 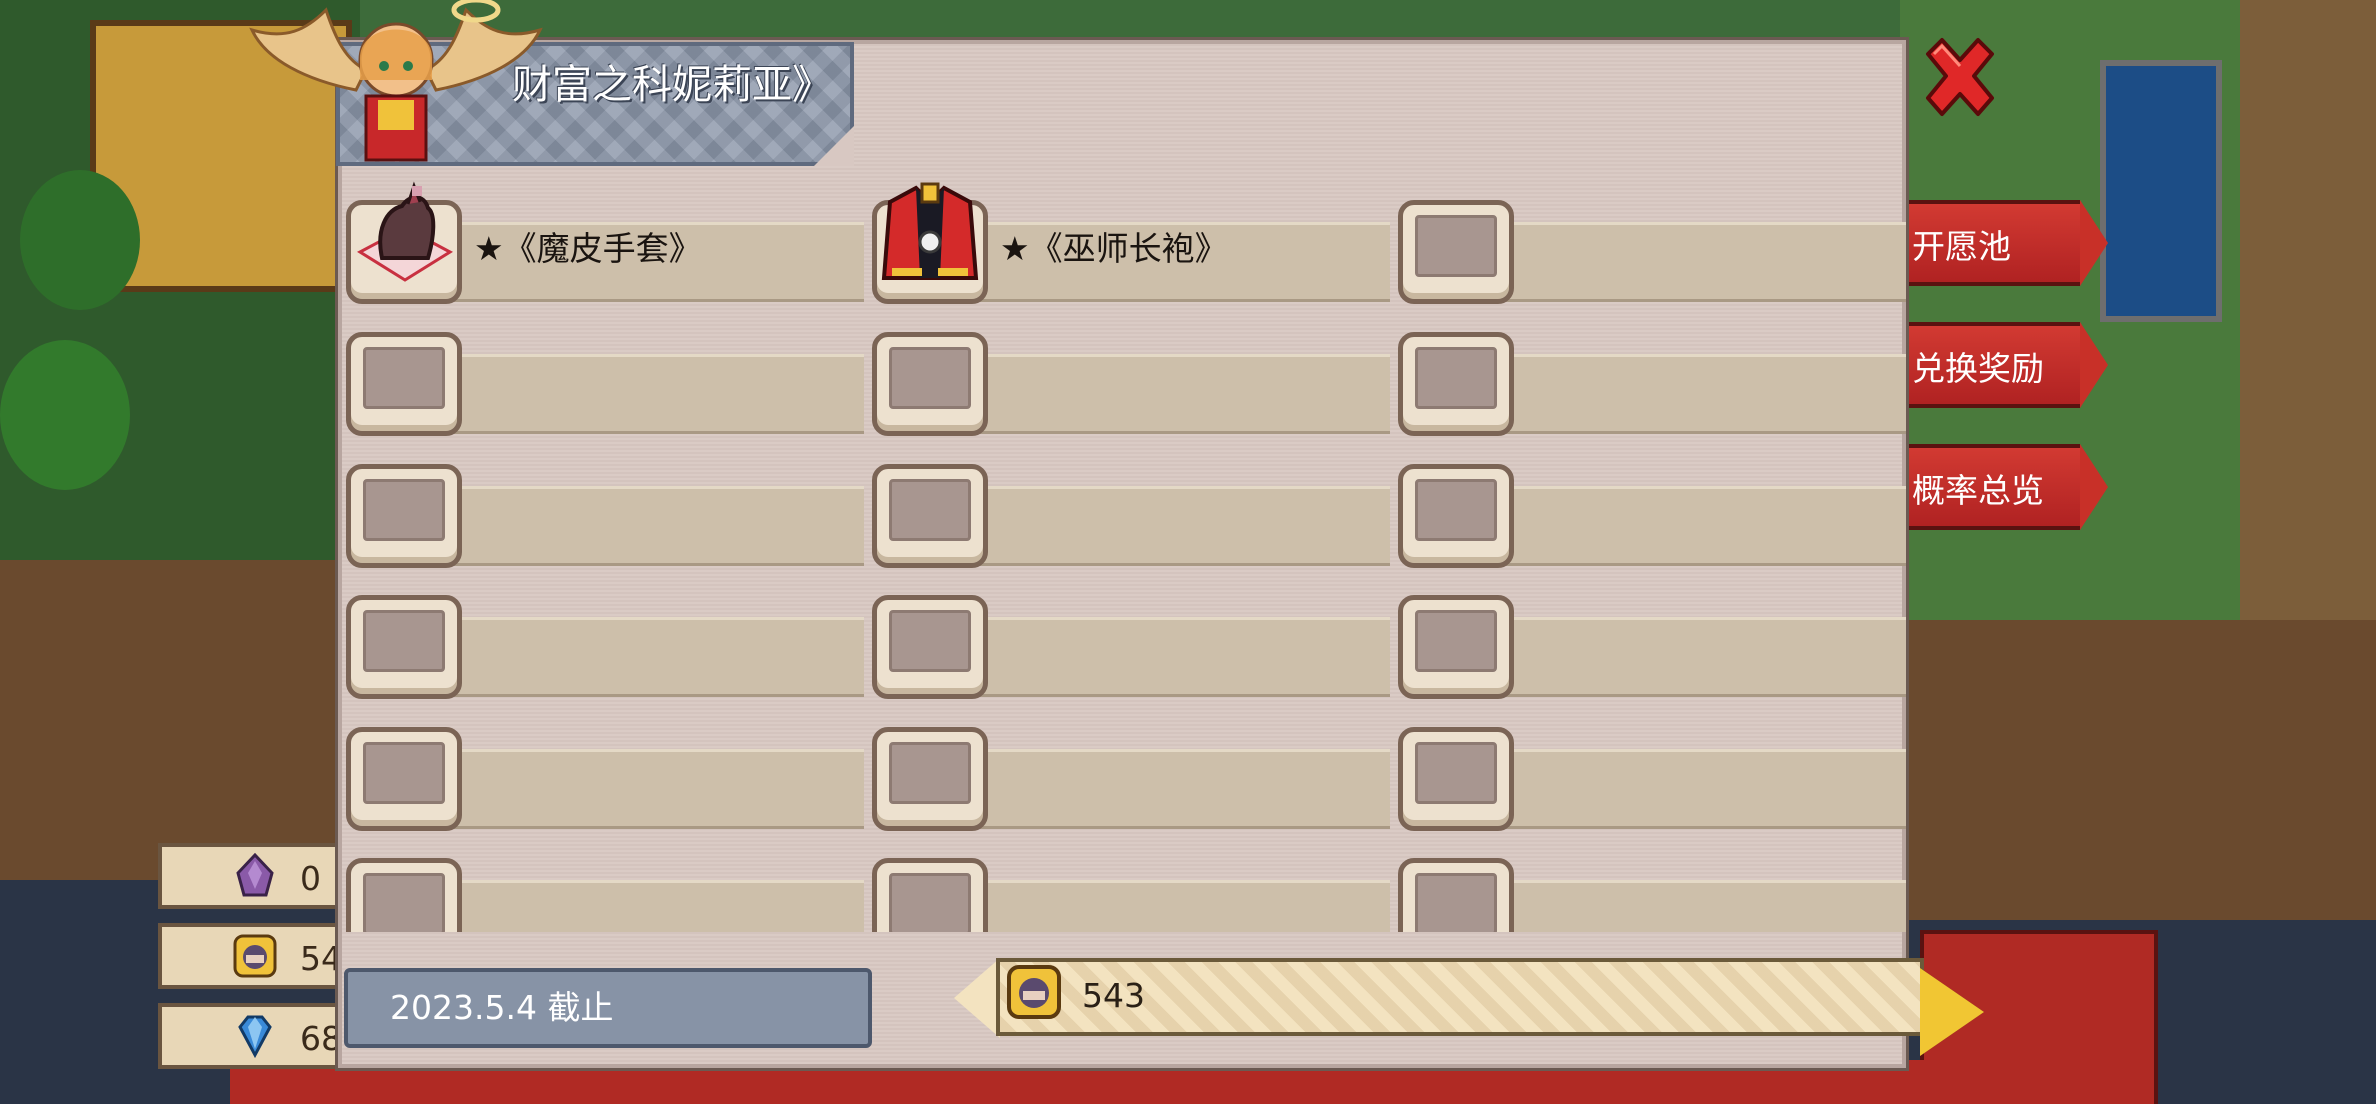 What do you see at coordinates (1113, 995) in the screenshot?
I see `coin-balance-value: 543` at bounding box center [1113, 995].